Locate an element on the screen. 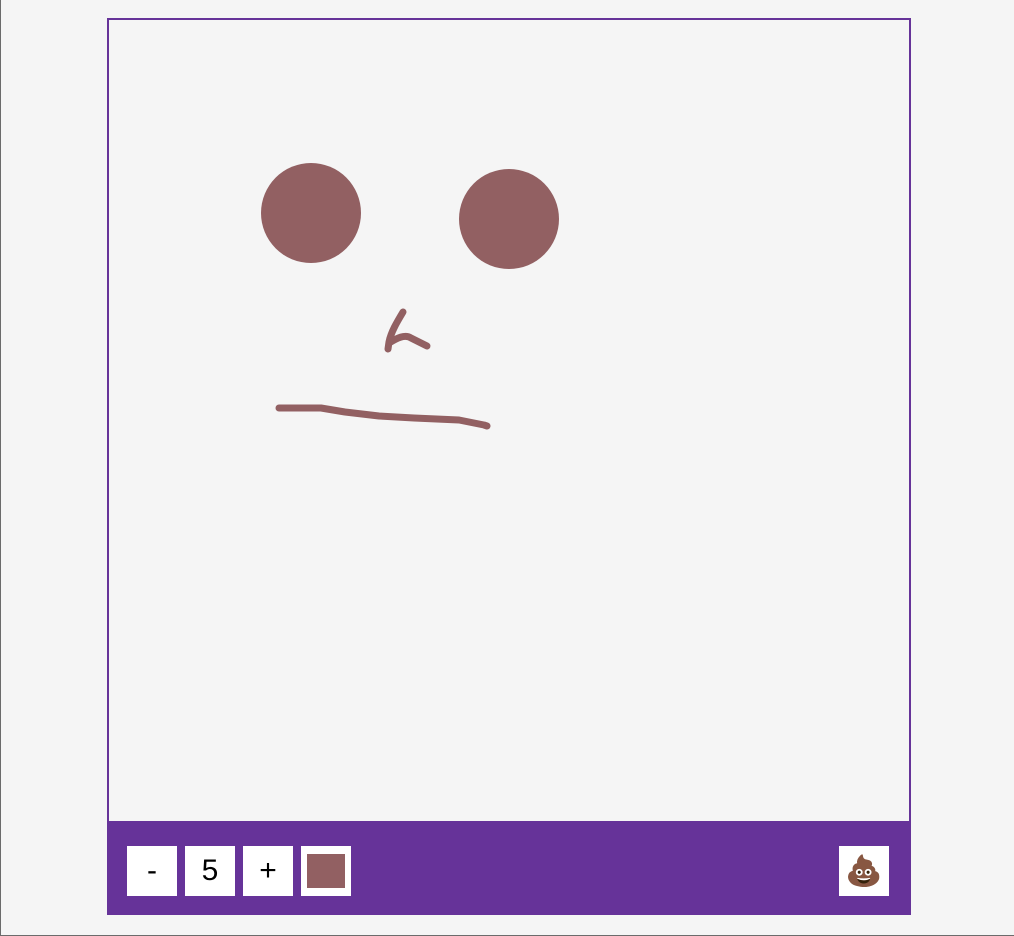 The width and height of the screenshot is (1014, 936). clear-canvas-button: 💩 is located at coordinates (864, 871).